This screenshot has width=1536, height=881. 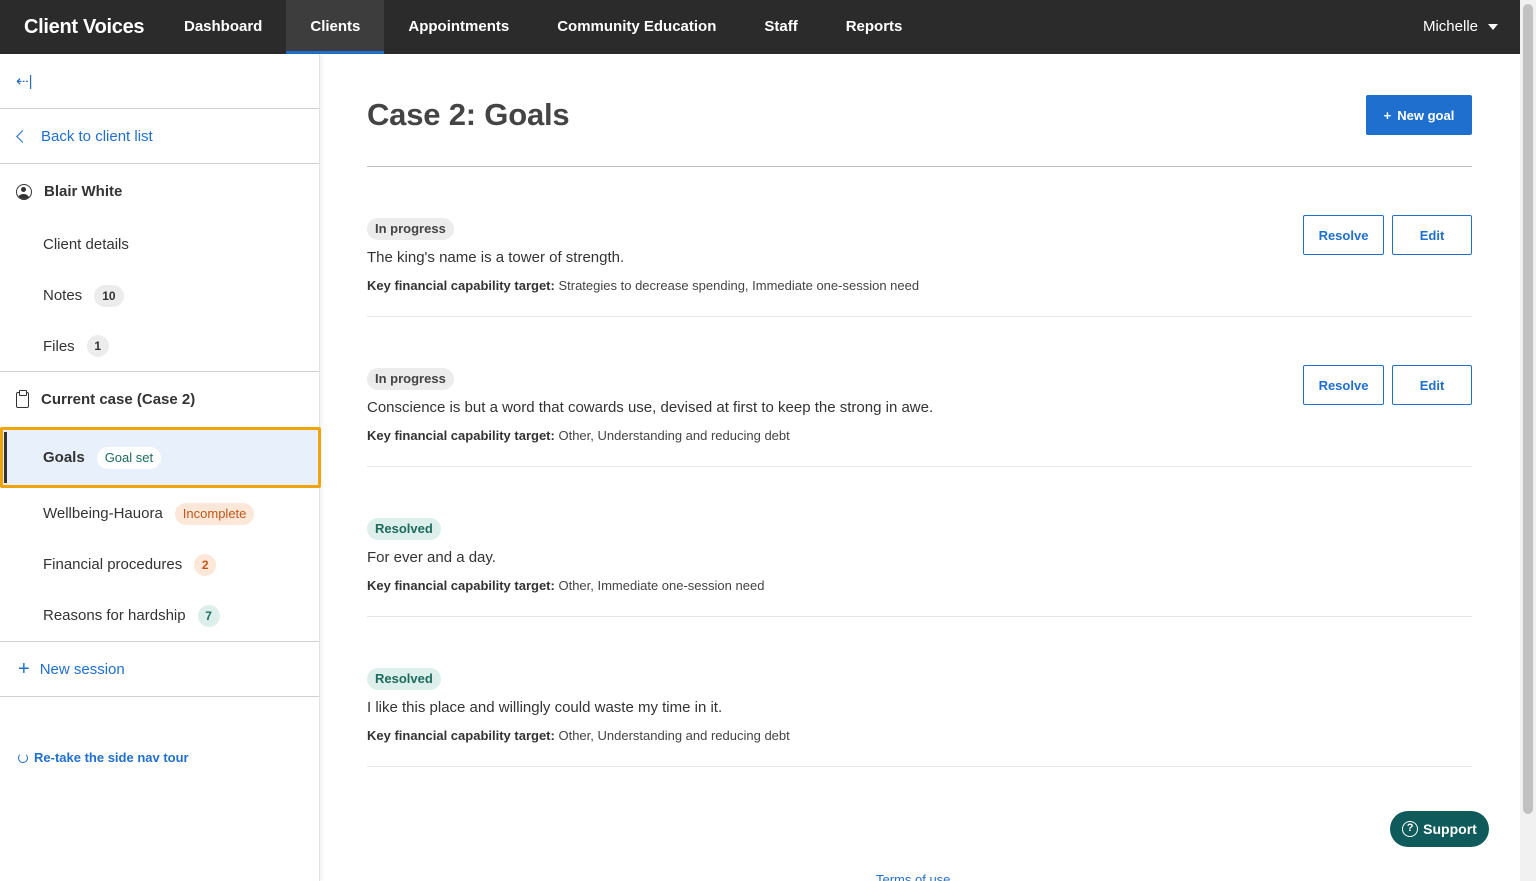 I want to click on sidebar-item-label: Wellbeing-Hauora, so click(x=103, y=513).